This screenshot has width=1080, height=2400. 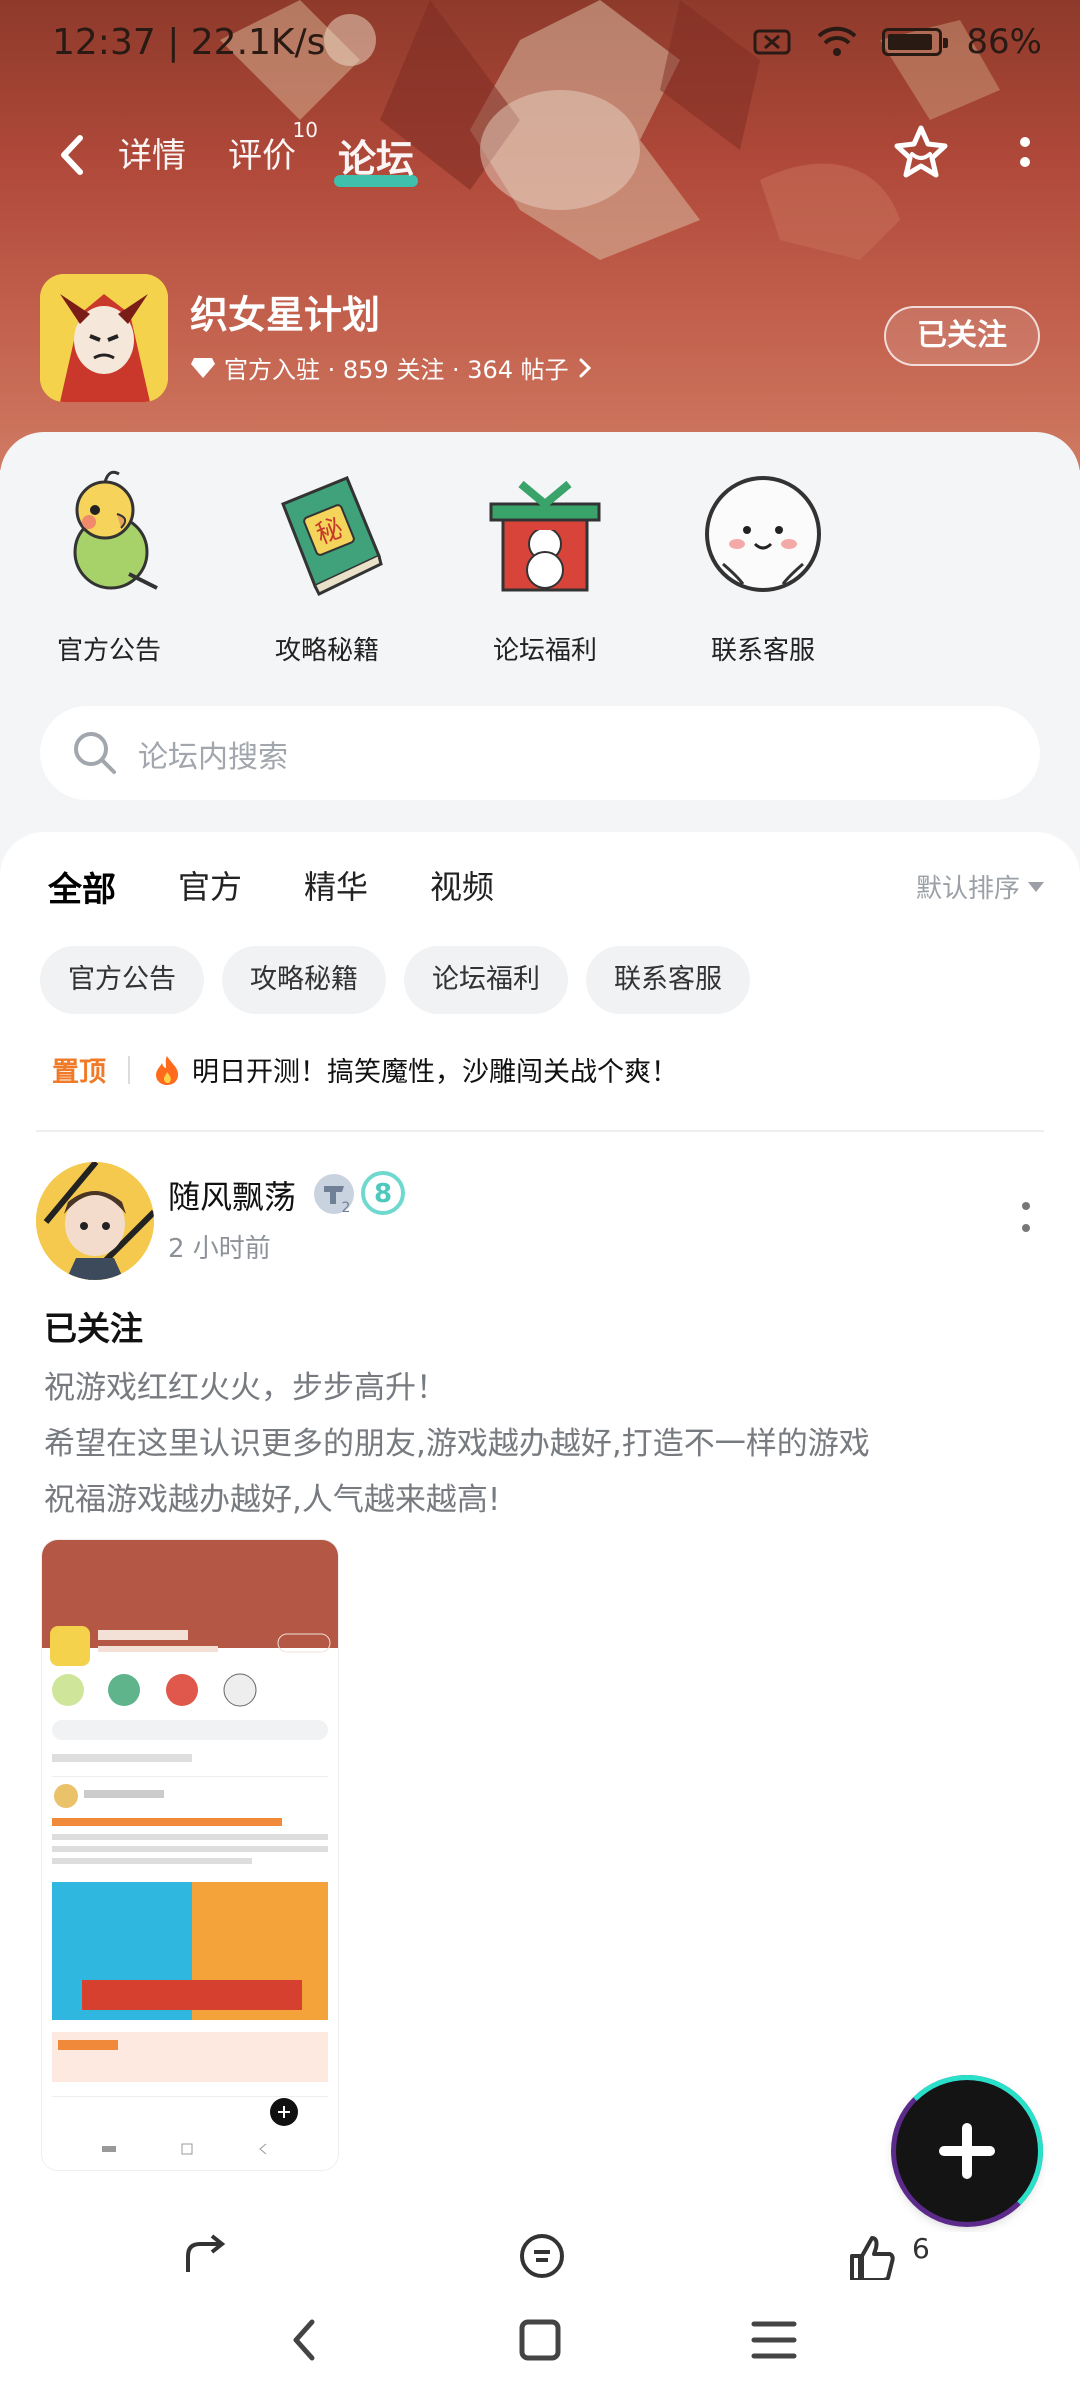 What do you see at coordinates (206, 2253) in the screenshot?
I see `share-icon` at bounding box center [206, 2253].